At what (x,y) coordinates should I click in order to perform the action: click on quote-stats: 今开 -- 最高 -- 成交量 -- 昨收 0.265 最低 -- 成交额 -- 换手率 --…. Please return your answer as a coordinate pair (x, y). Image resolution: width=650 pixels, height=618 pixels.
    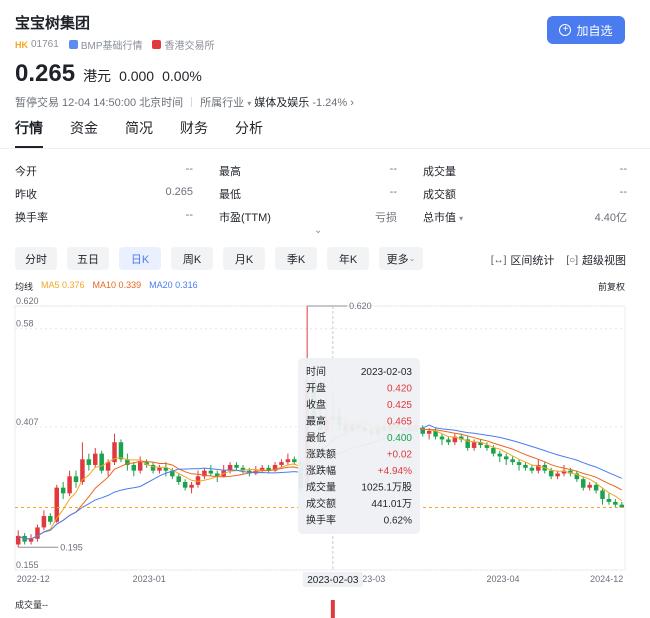
    Looking at the image, I should click on (321, 193).